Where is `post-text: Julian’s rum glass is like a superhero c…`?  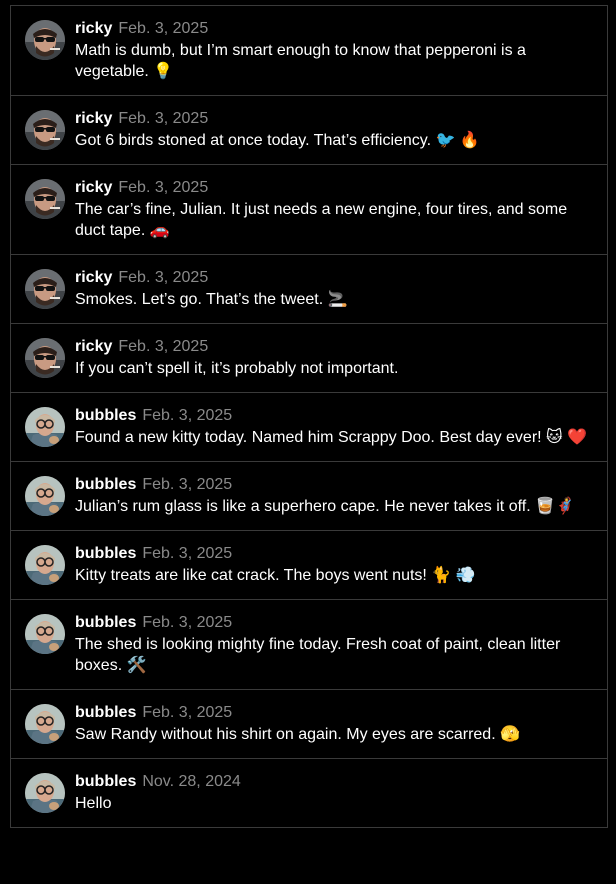
post-text: Julian’s rum glass is like a superhero c… is located at coordinates (325, 506).